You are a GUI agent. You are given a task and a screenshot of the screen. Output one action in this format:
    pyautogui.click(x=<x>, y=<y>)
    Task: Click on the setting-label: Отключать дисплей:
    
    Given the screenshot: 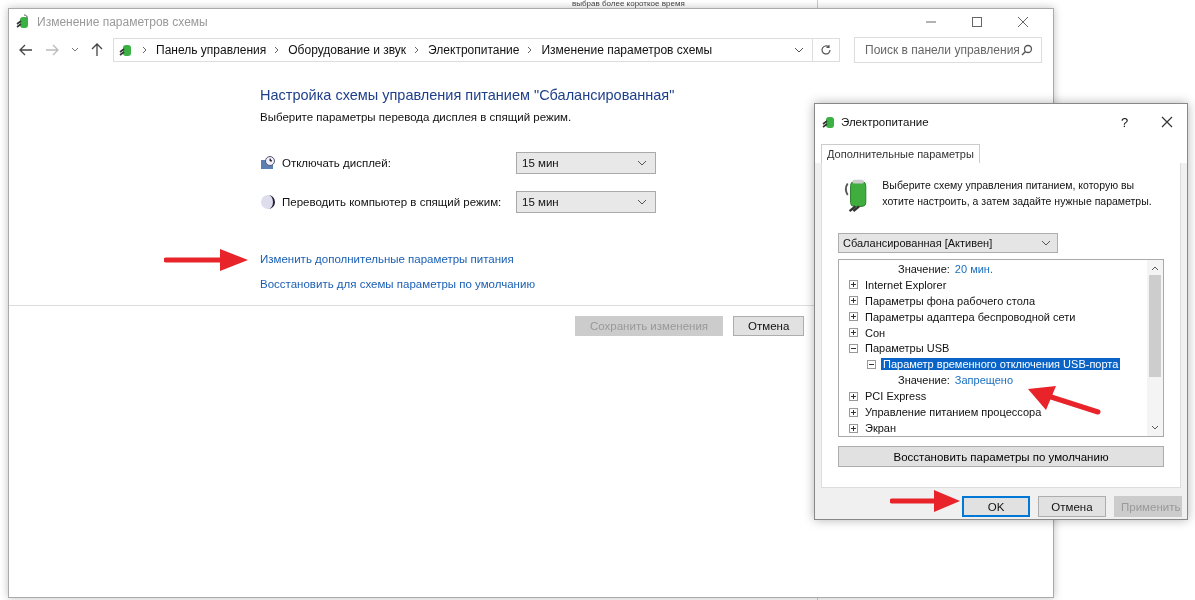 What is the action you would take?
    pyautogui.click(x=337, y=163)
    